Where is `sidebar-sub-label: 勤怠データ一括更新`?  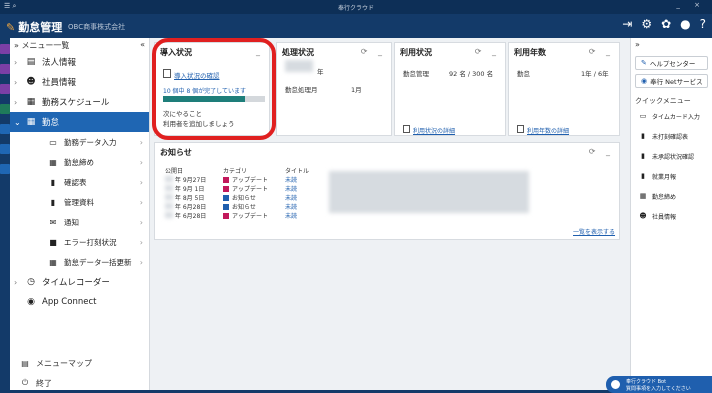 sidebar-sub-label: 勤怠データ一括更新 is located at coordinates (98, 262).